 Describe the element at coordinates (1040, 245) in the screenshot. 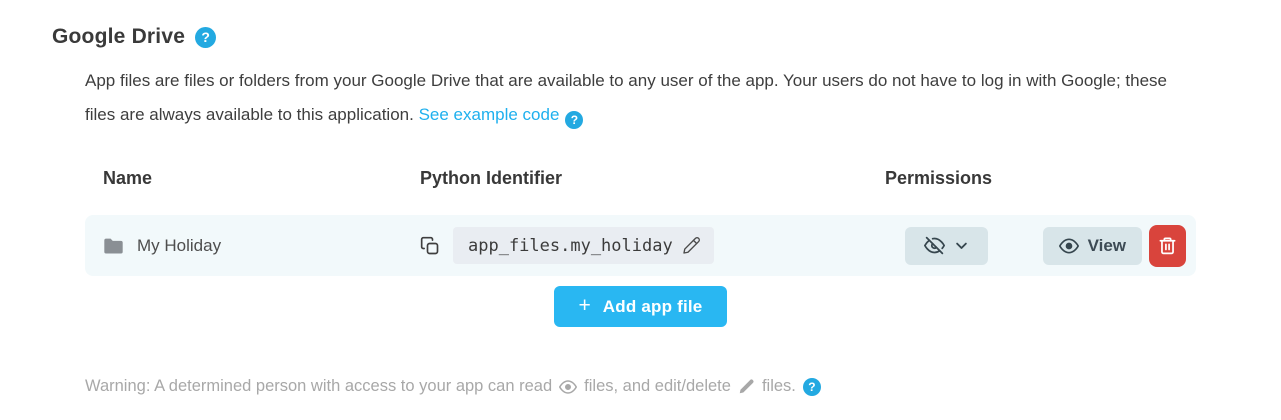

I see `permissions-cell: View` at that location.